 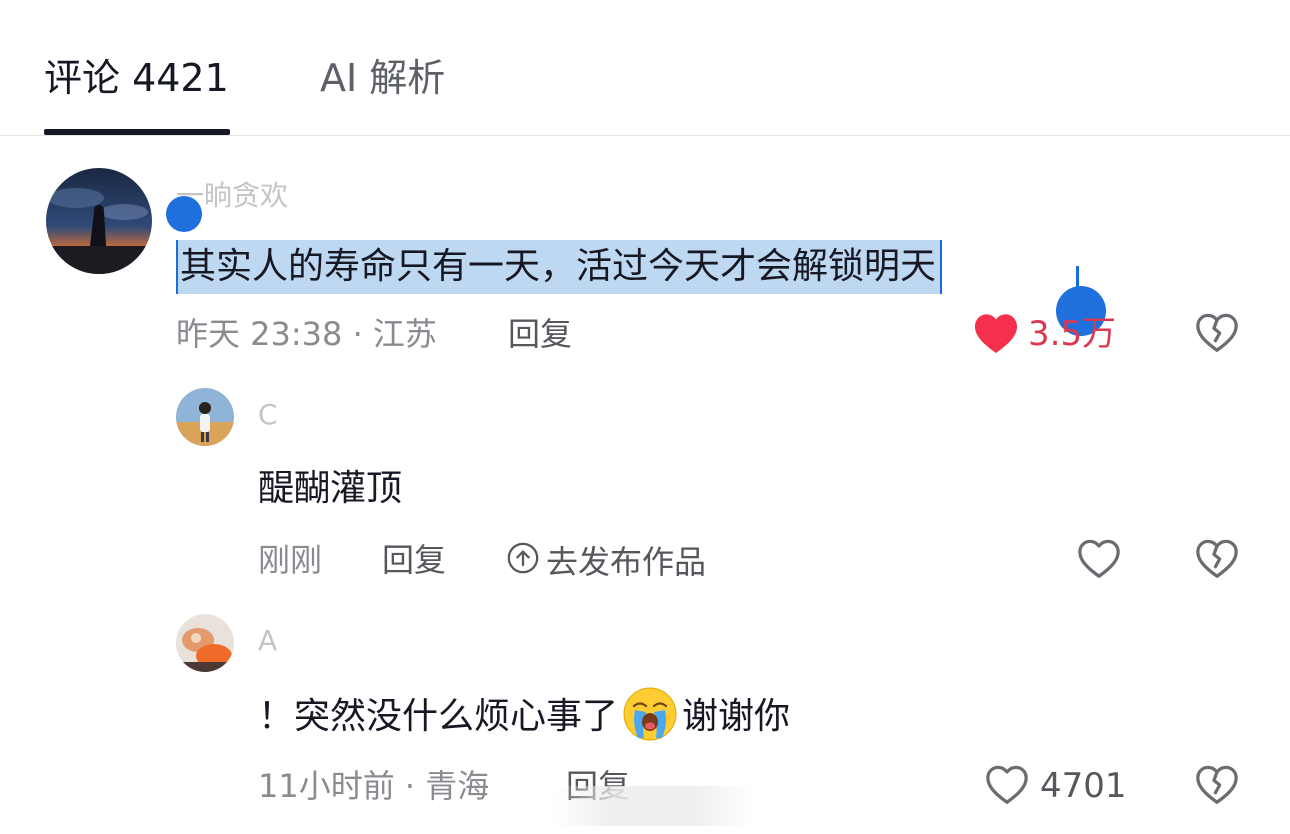 What do you see at coordinates (306, 334) in the screenshot?
I see `comment-meta: 昨天 23:38 · 江苏` at bounding box center [306, 334].